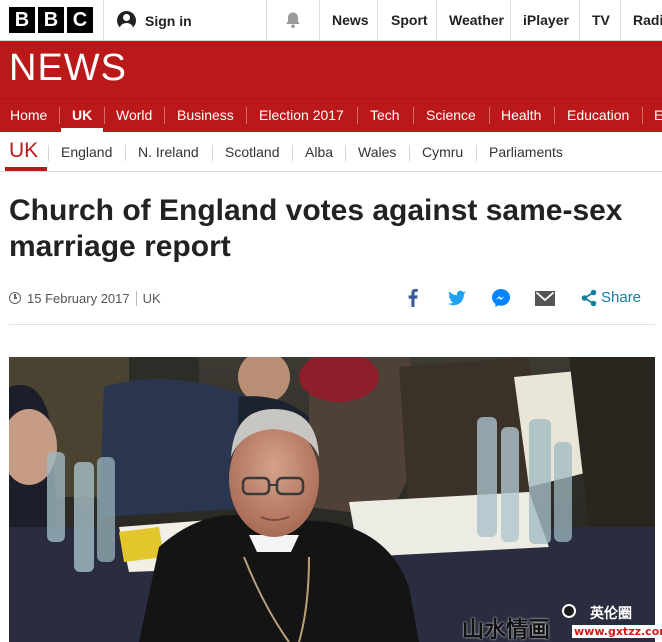 Image resolution: width=662 pixels, height=642 pixels. Describe the element at coordinates (409, 20) in the screenshot. I see `topnav-sport: Sport` at that location.